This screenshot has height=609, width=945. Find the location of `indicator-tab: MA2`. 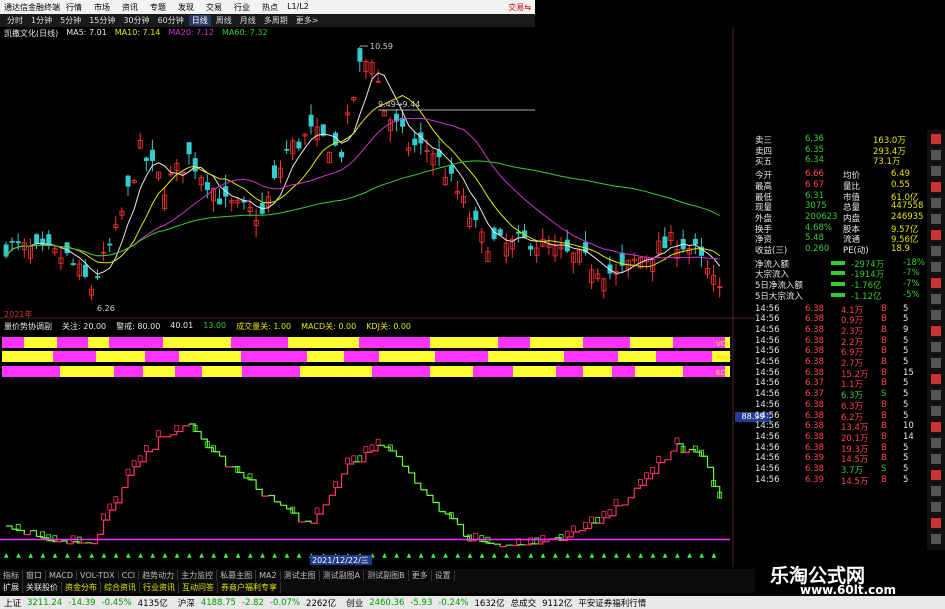

indicator-tab: MA2 is located at coordinates (268, 575).